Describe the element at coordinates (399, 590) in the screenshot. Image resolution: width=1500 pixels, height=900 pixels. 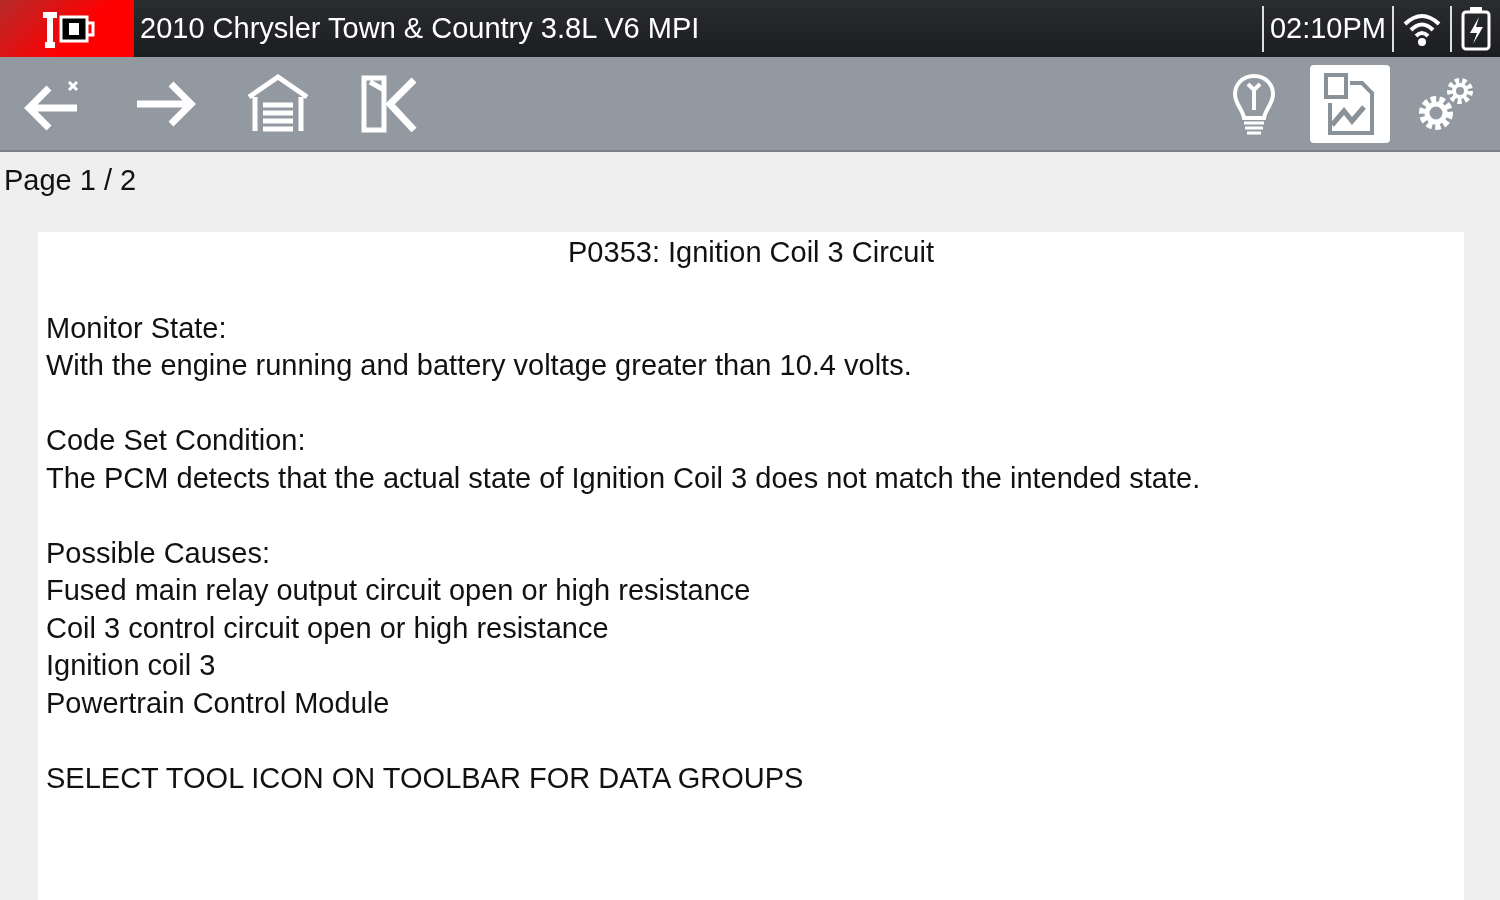
I see `section-text: Fused main relay output circuit open or high resistance` at that location.